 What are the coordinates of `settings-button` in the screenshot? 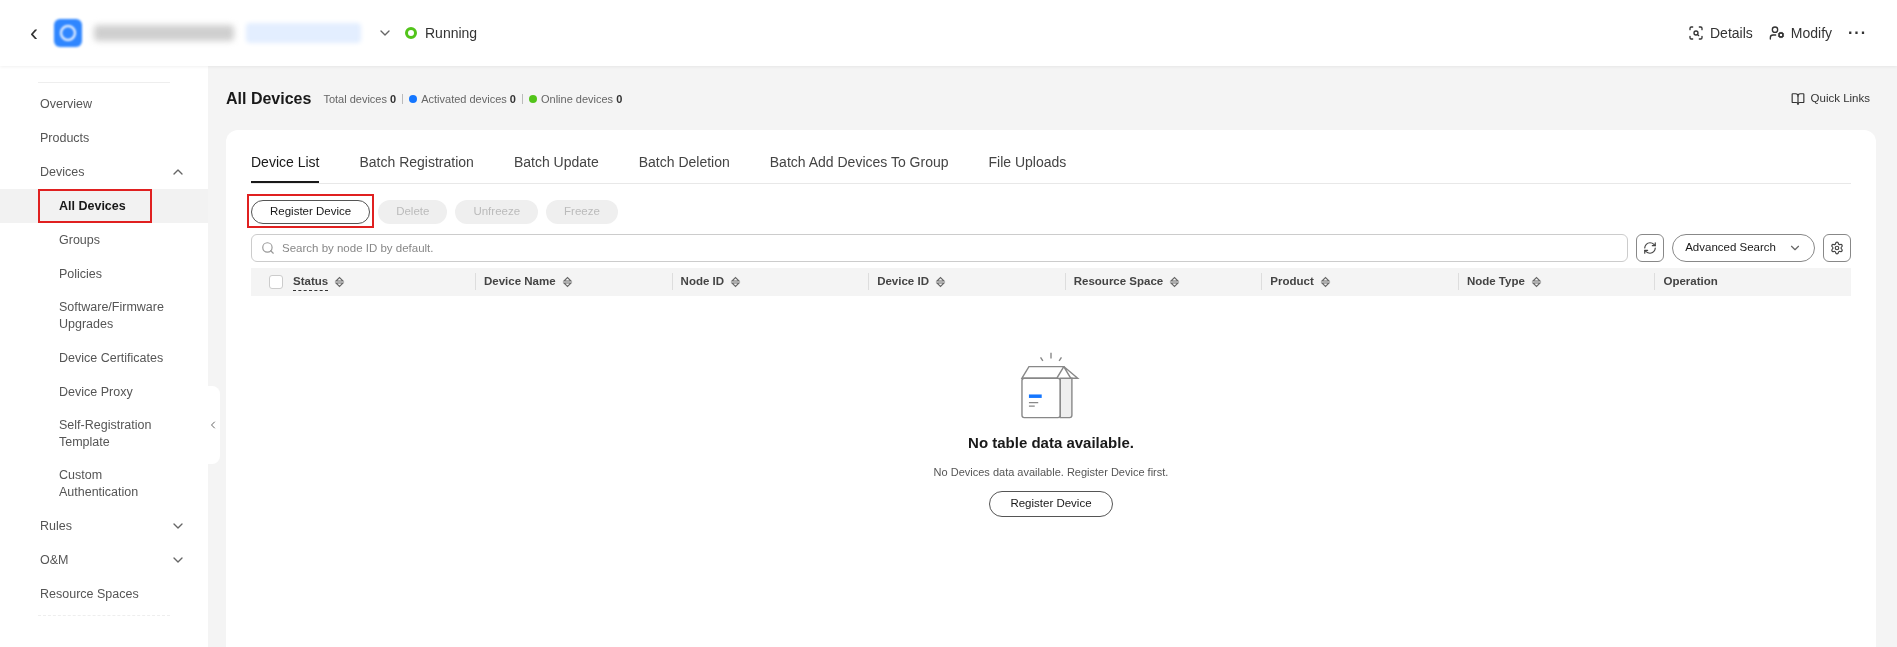 It's located at (1837, 247).